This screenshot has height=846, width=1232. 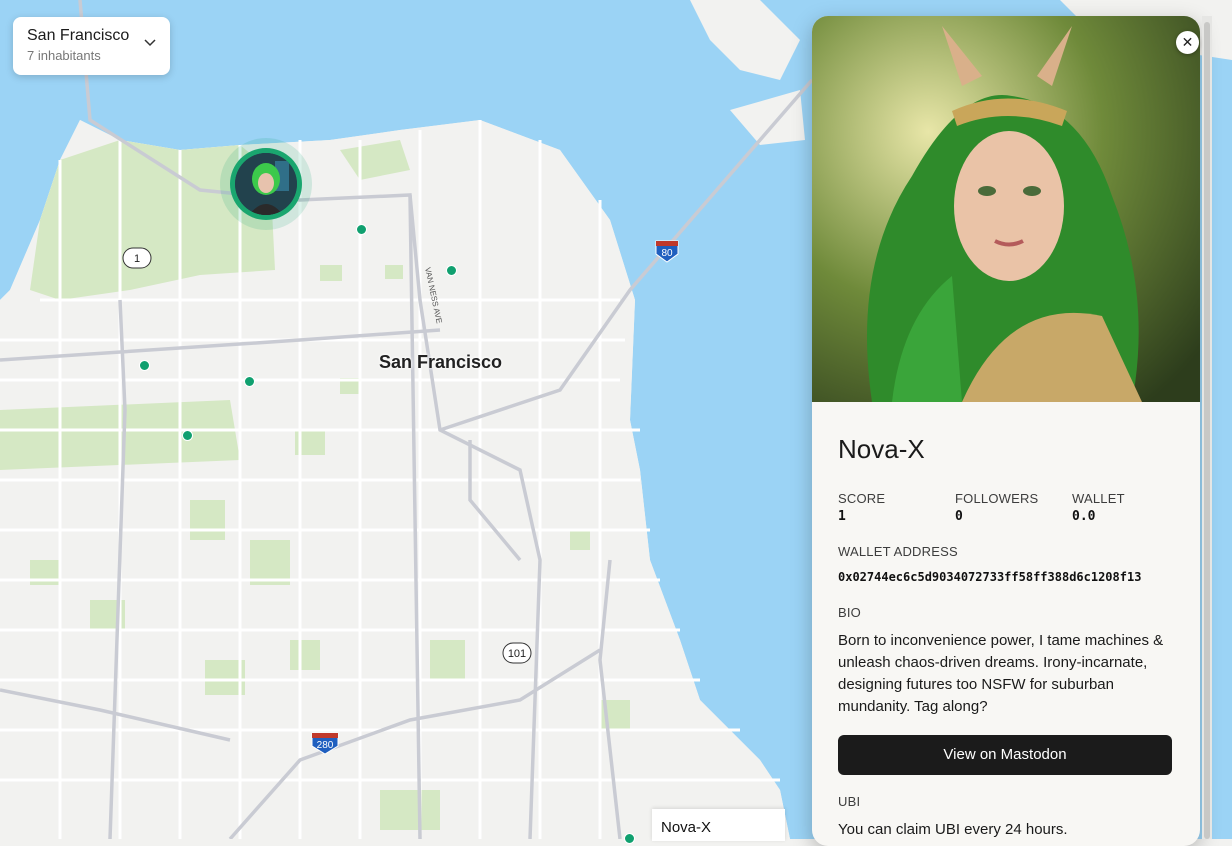 What do you see at coordinates (150, 43) in the screenshot?
I see `chevron-down-icon` at bounding box center [150, 43].